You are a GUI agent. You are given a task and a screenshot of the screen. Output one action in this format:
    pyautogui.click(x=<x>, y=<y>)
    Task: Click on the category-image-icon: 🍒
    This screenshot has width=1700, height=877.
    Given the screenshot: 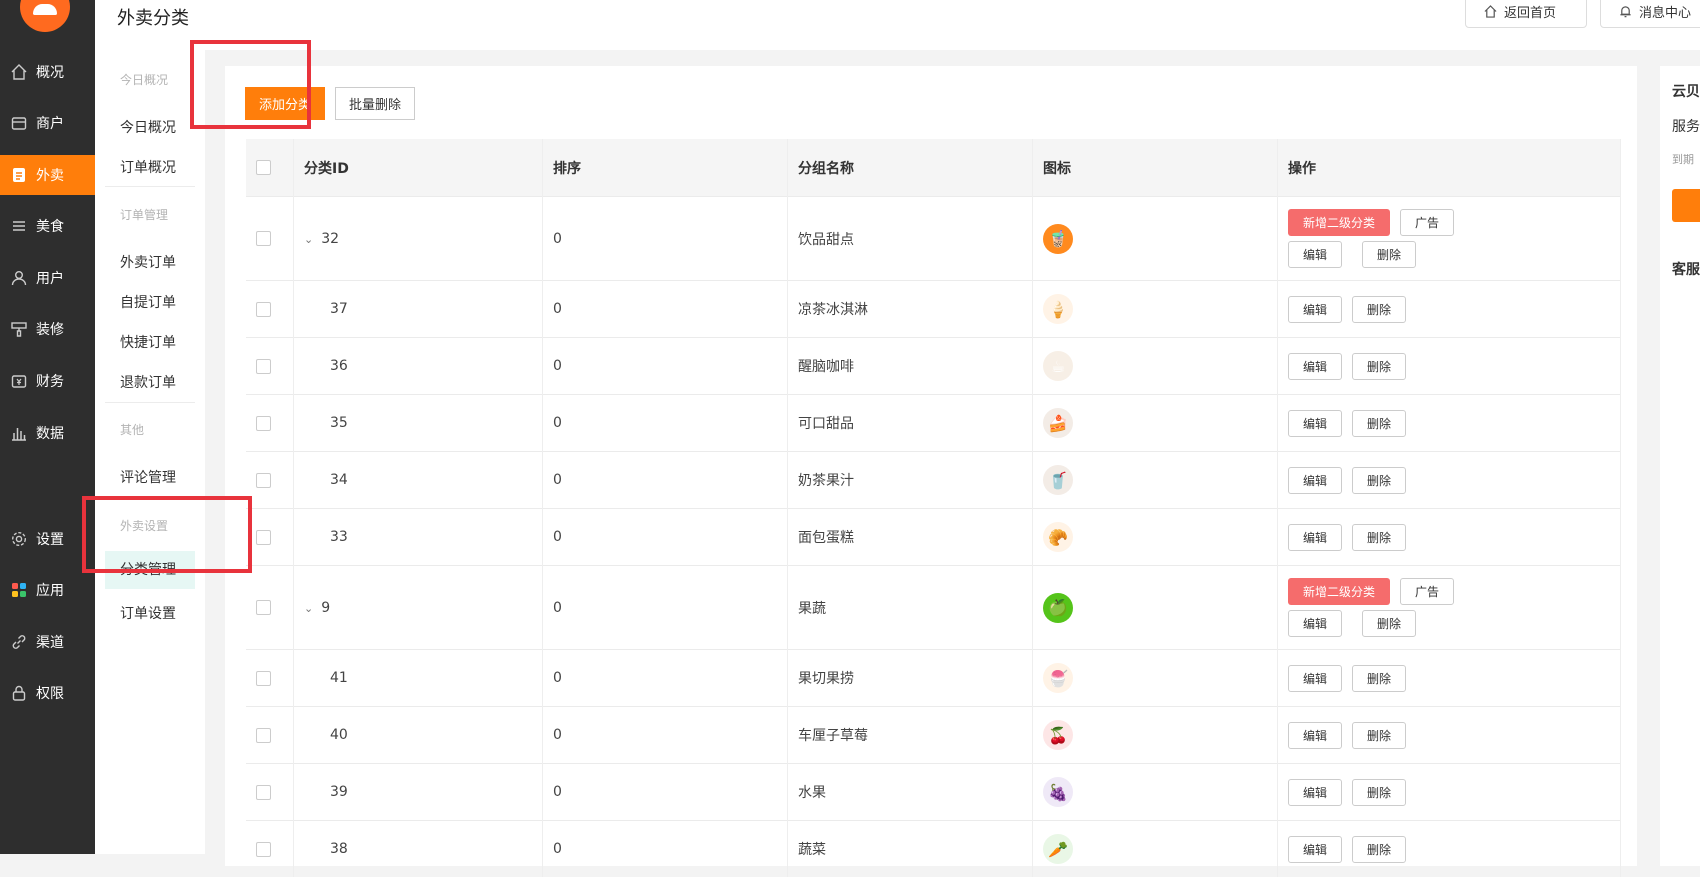 What is the action you would take?
    pyautogui.click(x=1058, y=735)
    